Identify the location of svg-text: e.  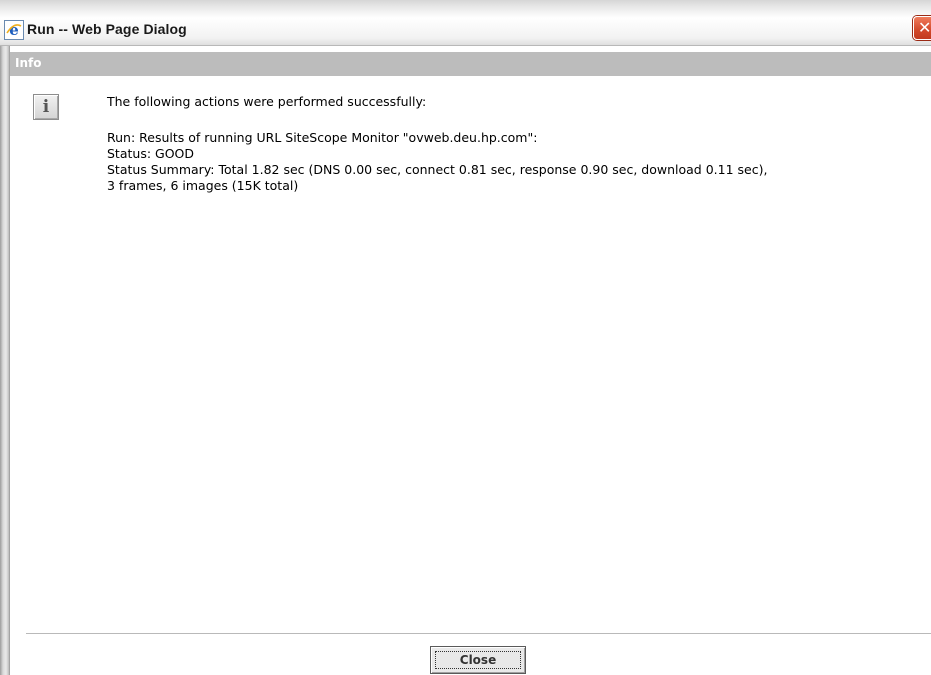
(14, 30).